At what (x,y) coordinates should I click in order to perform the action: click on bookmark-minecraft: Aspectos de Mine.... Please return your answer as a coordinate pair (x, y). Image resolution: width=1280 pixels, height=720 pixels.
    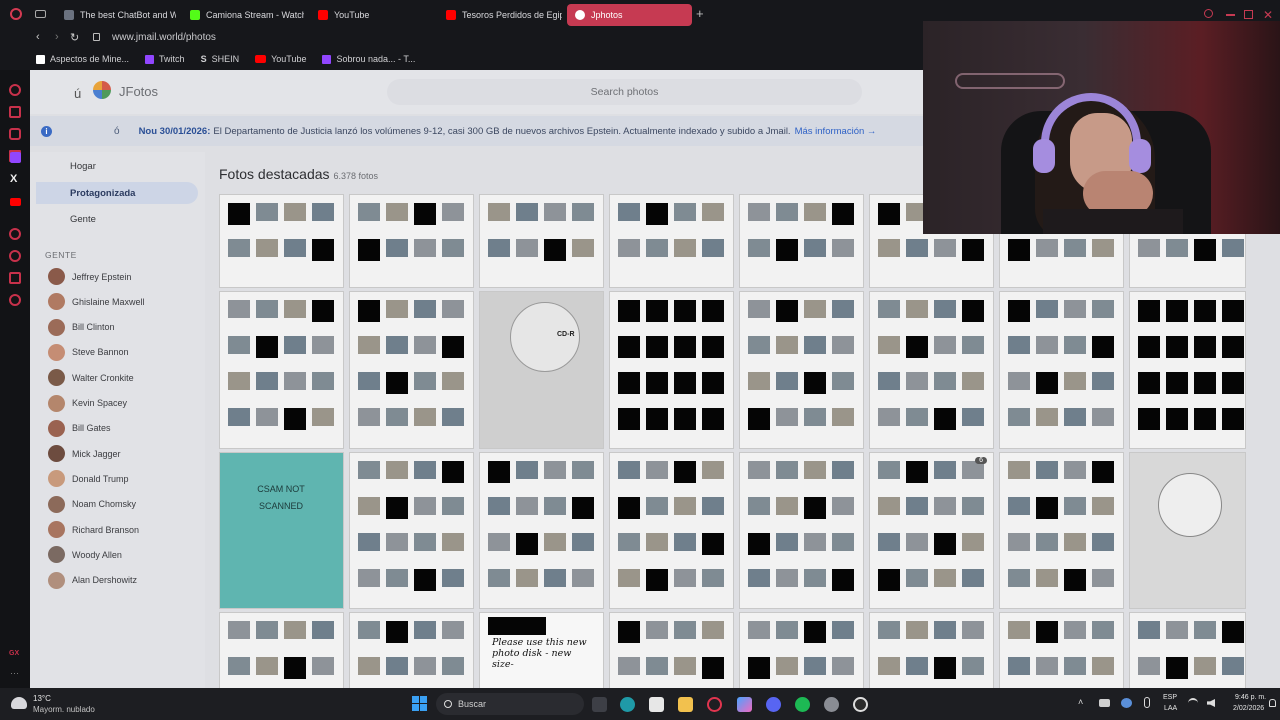
    Looking at the image, I should click on (82, 59).